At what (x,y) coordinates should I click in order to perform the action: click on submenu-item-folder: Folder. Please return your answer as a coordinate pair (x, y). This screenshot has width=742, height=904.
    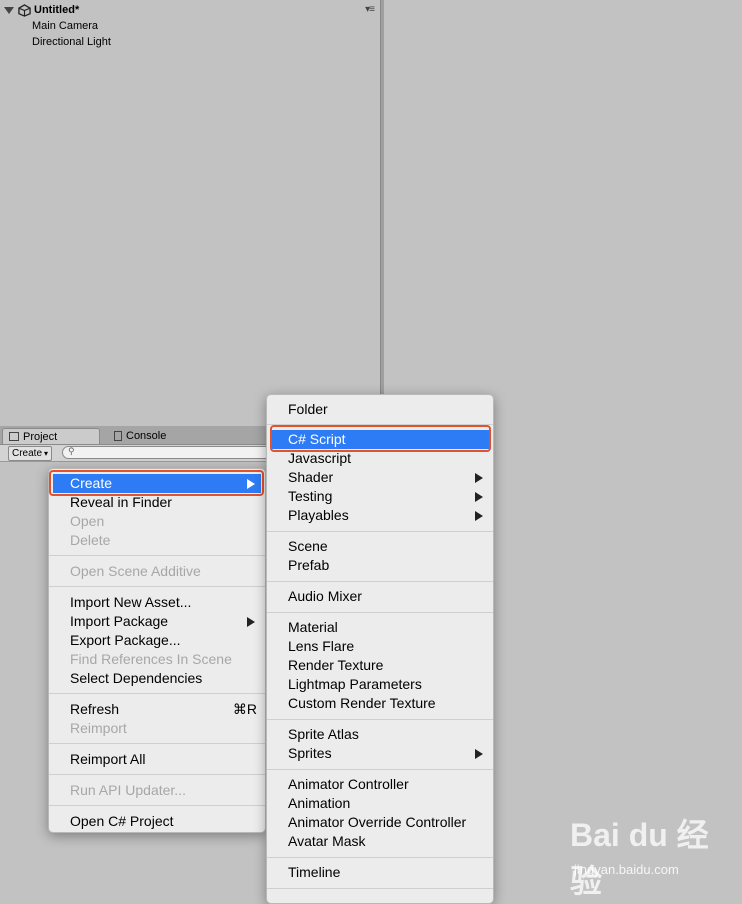
    Looking at the image, I should click on (380, 409).